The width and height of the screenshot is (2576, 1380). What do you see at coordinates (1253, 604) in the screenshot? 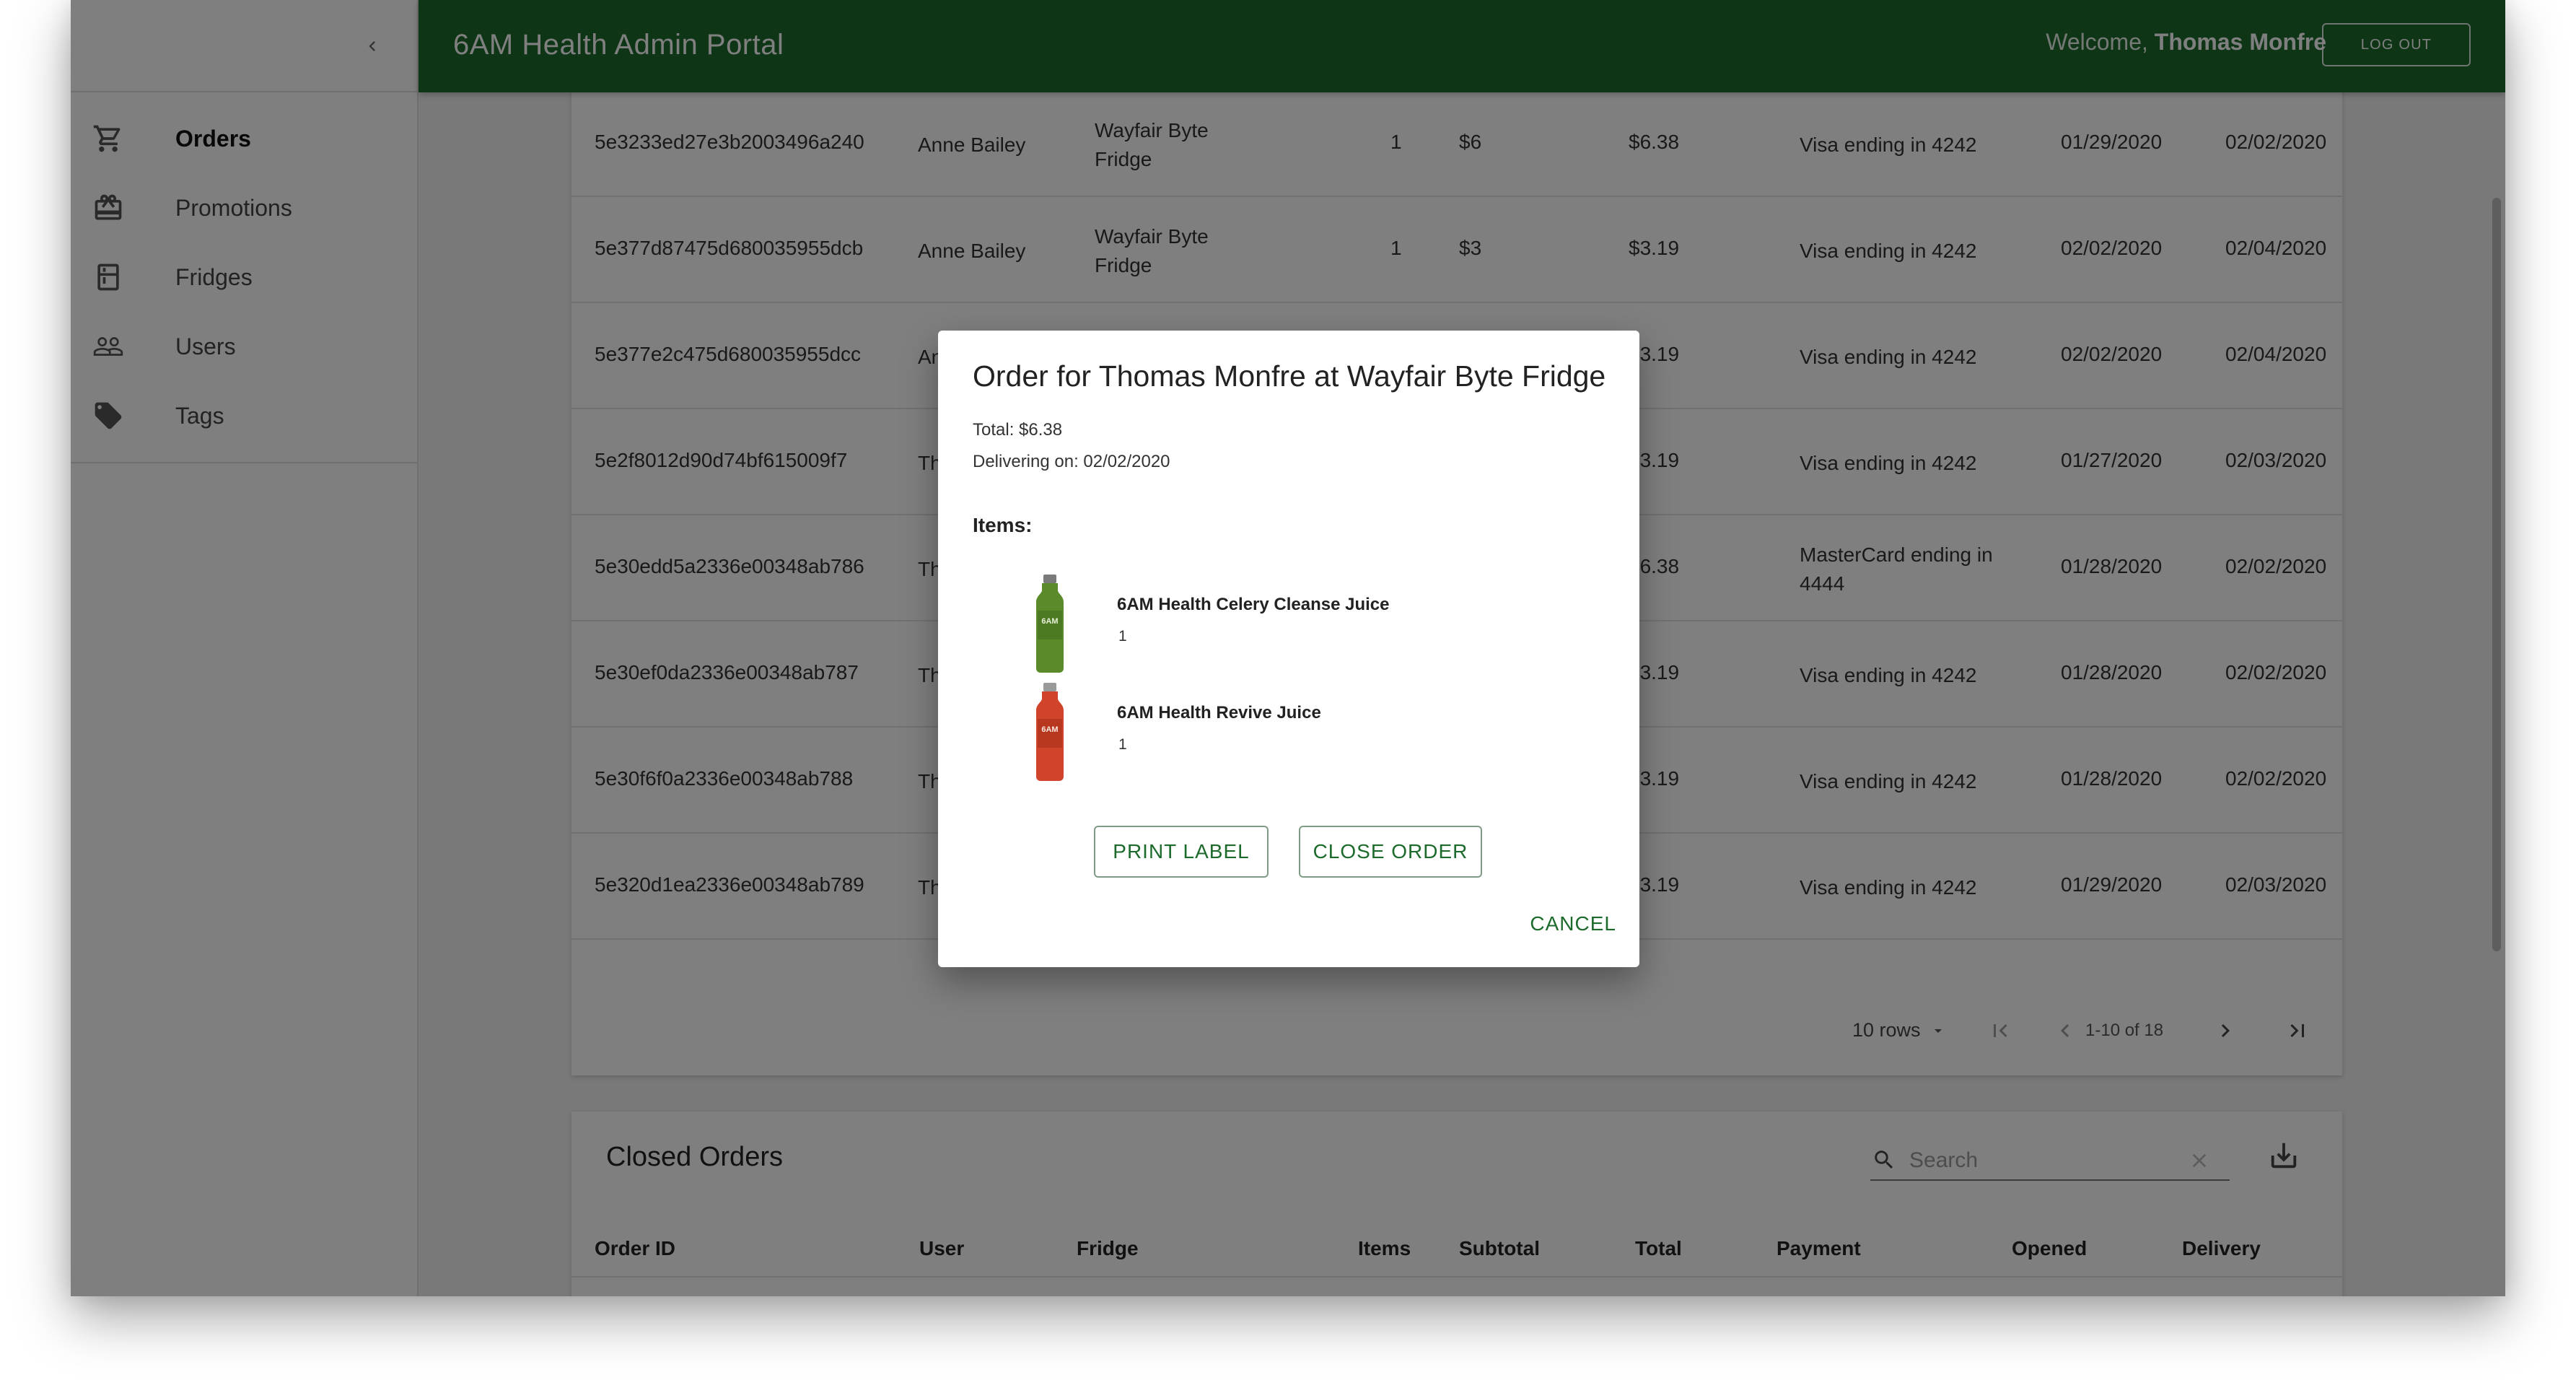
I see `item-name: 6AM Health Celery Cleanse Juice` at bounding box center [1253, 604].